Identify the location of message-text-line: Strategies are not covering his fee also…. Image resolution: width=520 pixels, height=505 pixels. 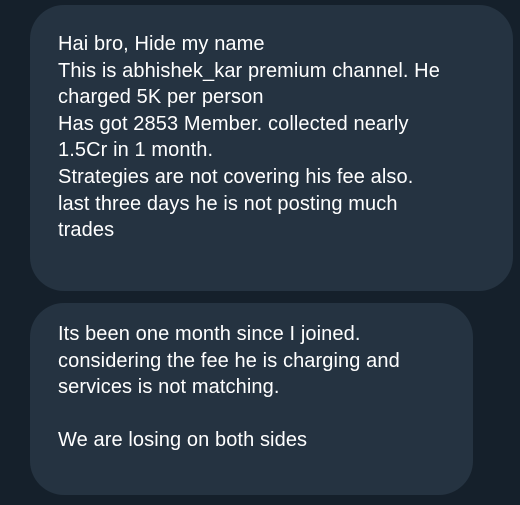
(236, 176).